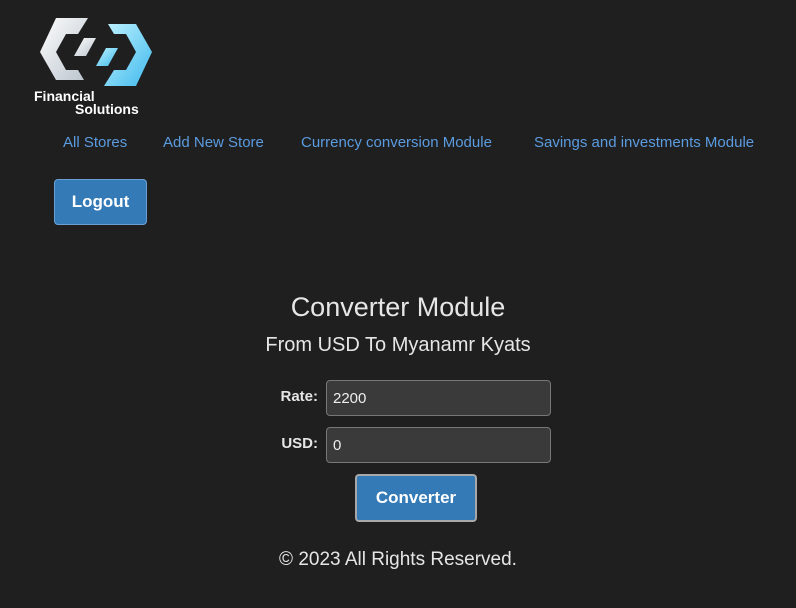  What do you see at coordinates (416, 498) in the screenshot?
I see `convert-button: Converter` at bounding box center [416, 498].